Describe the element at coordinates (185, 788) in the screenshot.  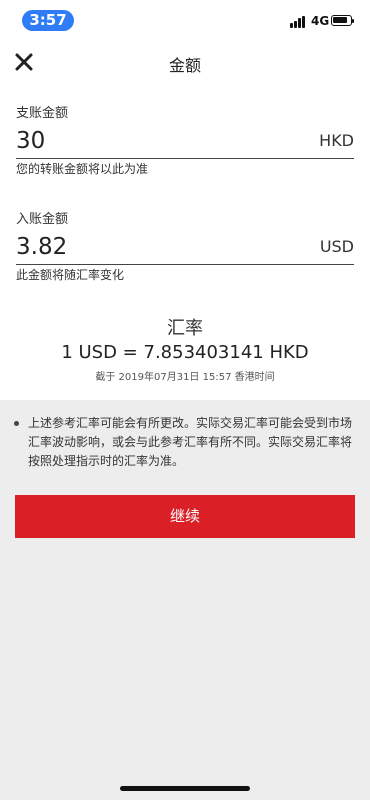
I see `home-indicator` at that location.